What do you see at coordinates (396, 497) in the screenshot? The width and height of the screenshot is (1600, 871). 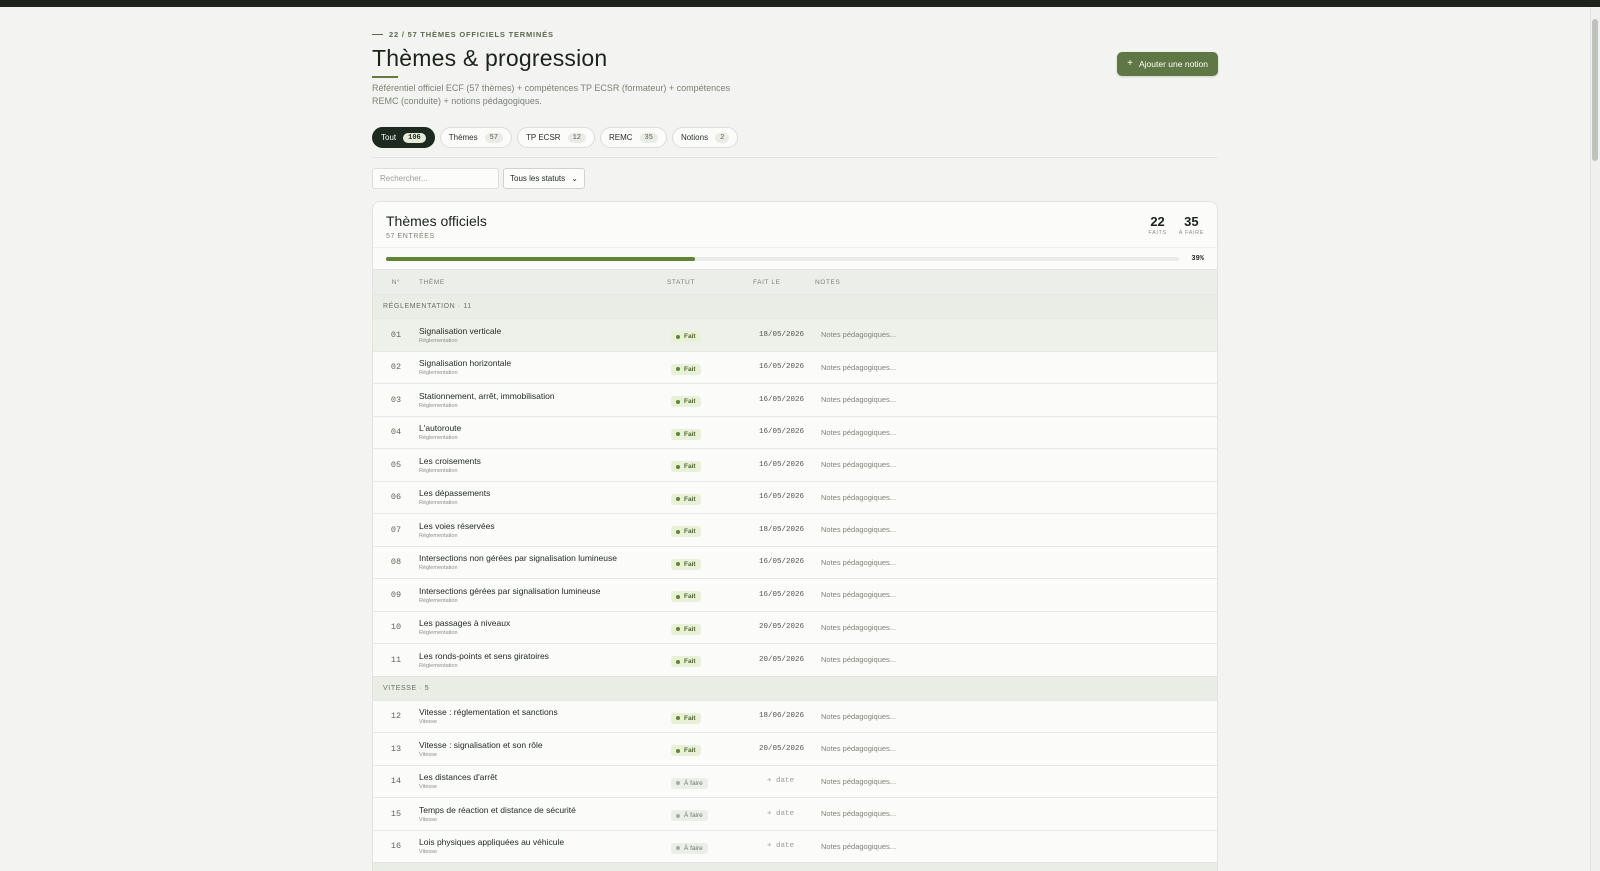 I see `theme-number: 06` at bounding box center [396, 497].